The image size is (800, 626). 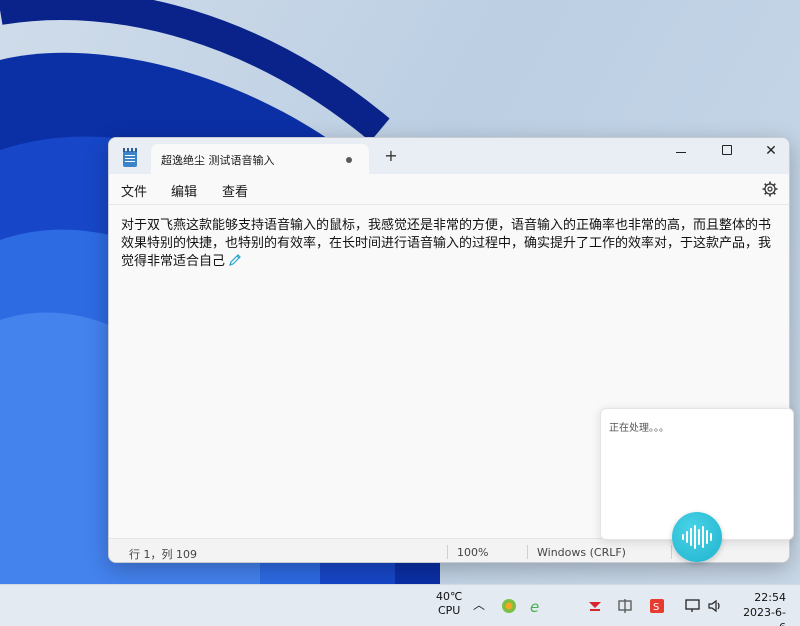 I want to click on menu-bar: 文件 编辑 查看, so click(x=449, y=189).